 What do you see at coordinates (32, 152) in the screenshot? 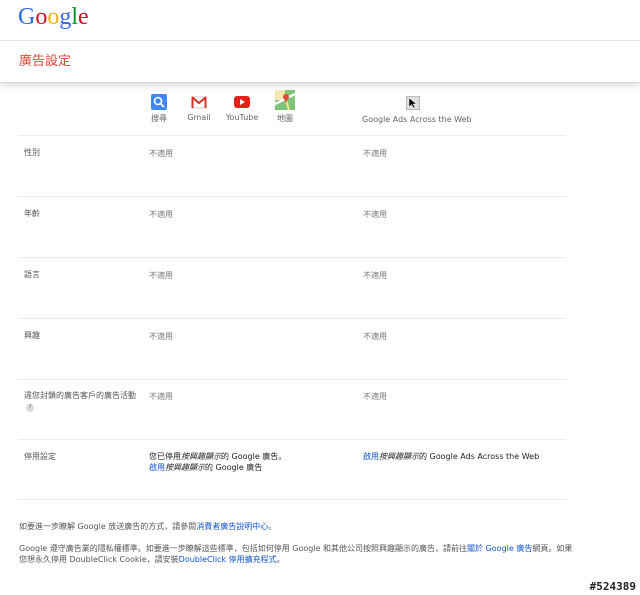
I see `row-label-gender: 性別` at bounding box center [32, 152].